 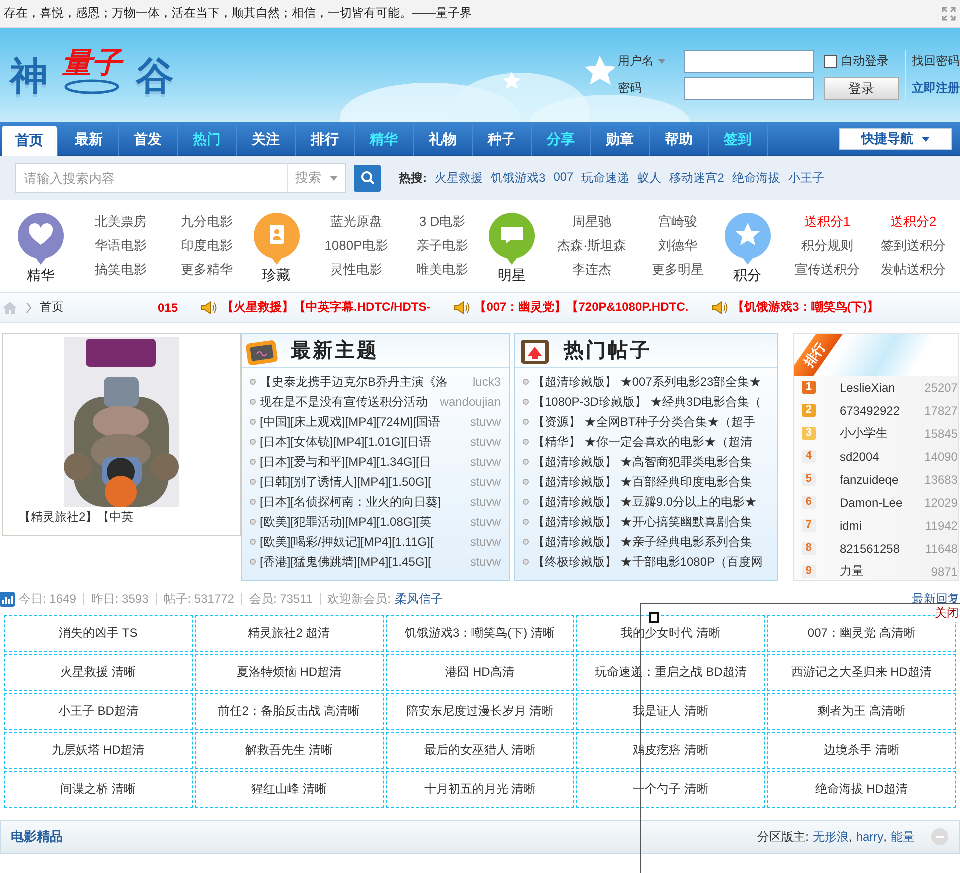 I want to click on thread-link: 【超清珍藏版】 ★豆瓣9.0分以上的电影★, so click(x=655, y=502).